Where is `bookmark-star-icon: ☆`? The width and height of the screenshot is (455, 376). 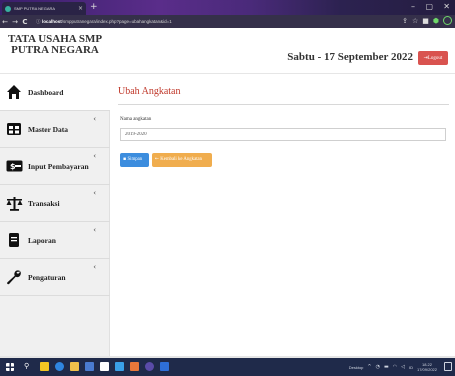
bookmark-star-icon: ☆ is located at coordinates (415, 21).